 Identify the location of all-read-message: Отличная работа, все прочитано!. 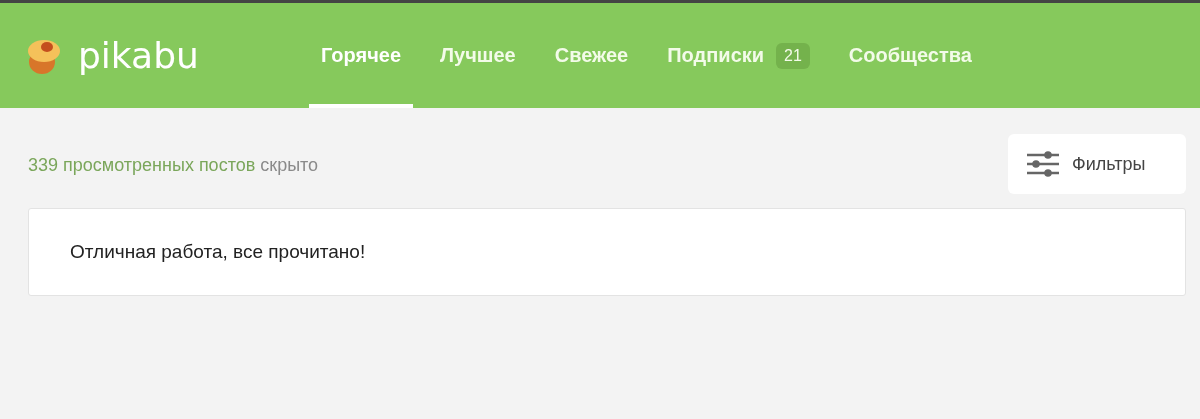
(218, 252).